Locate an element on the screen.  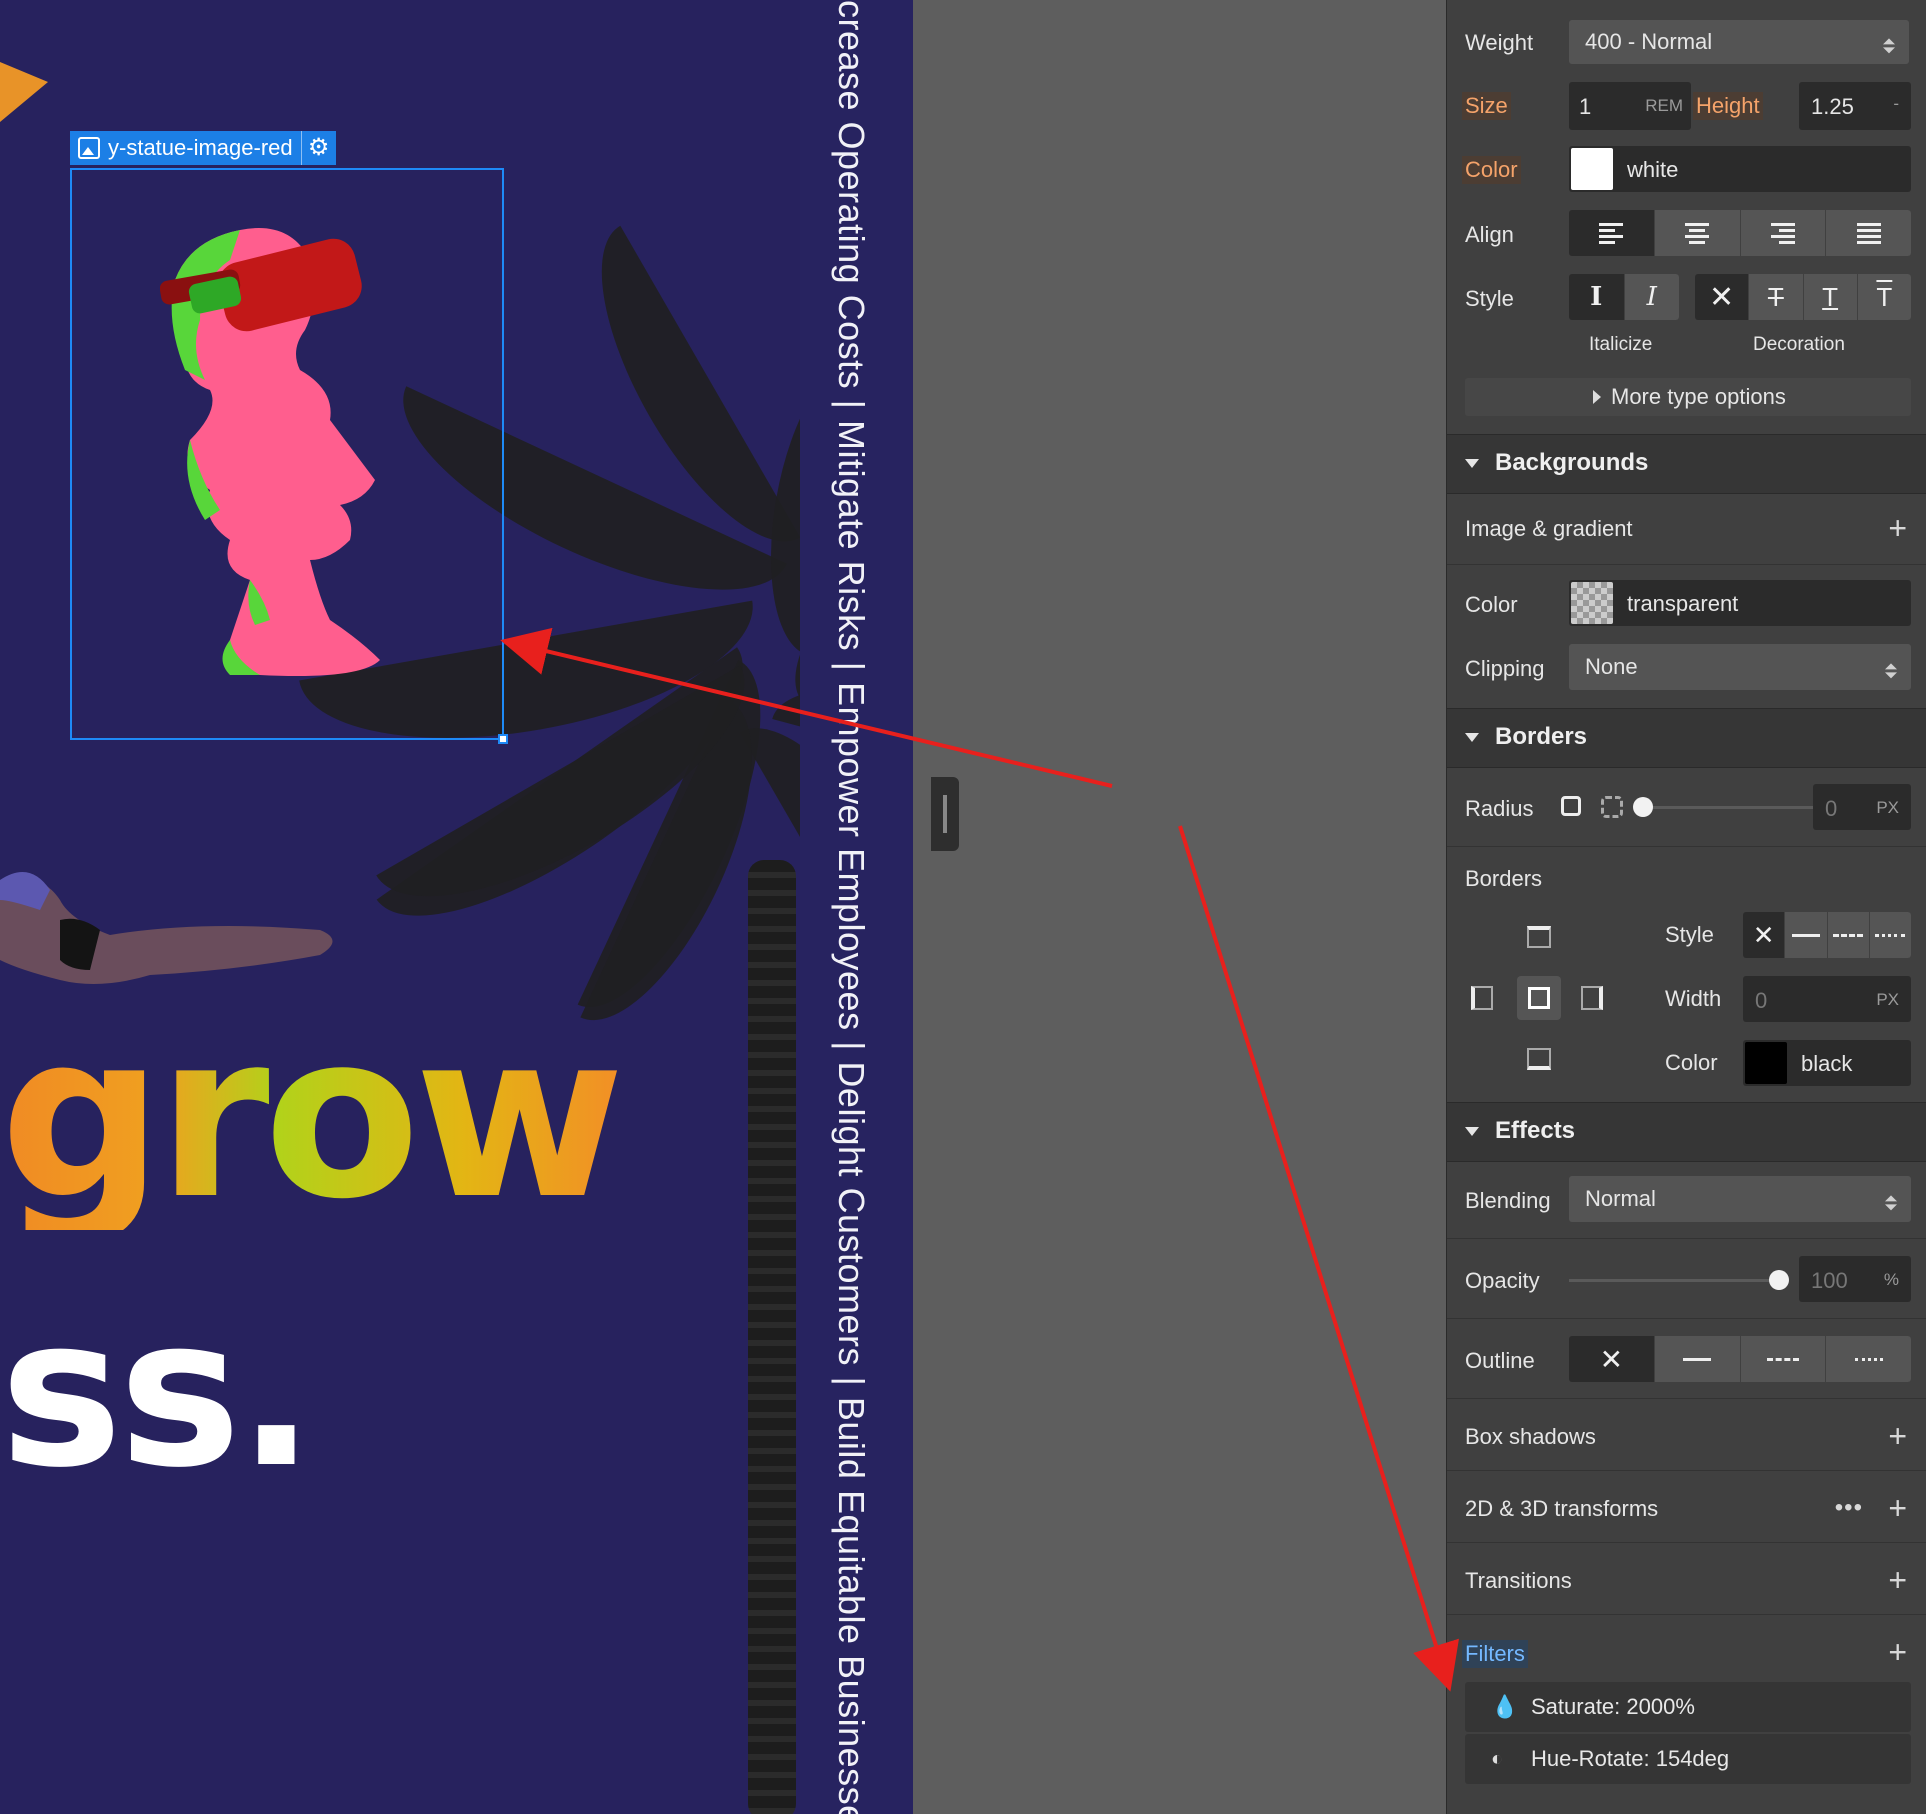
opacity-value: 100 is located at coordinates (1829, 1280).